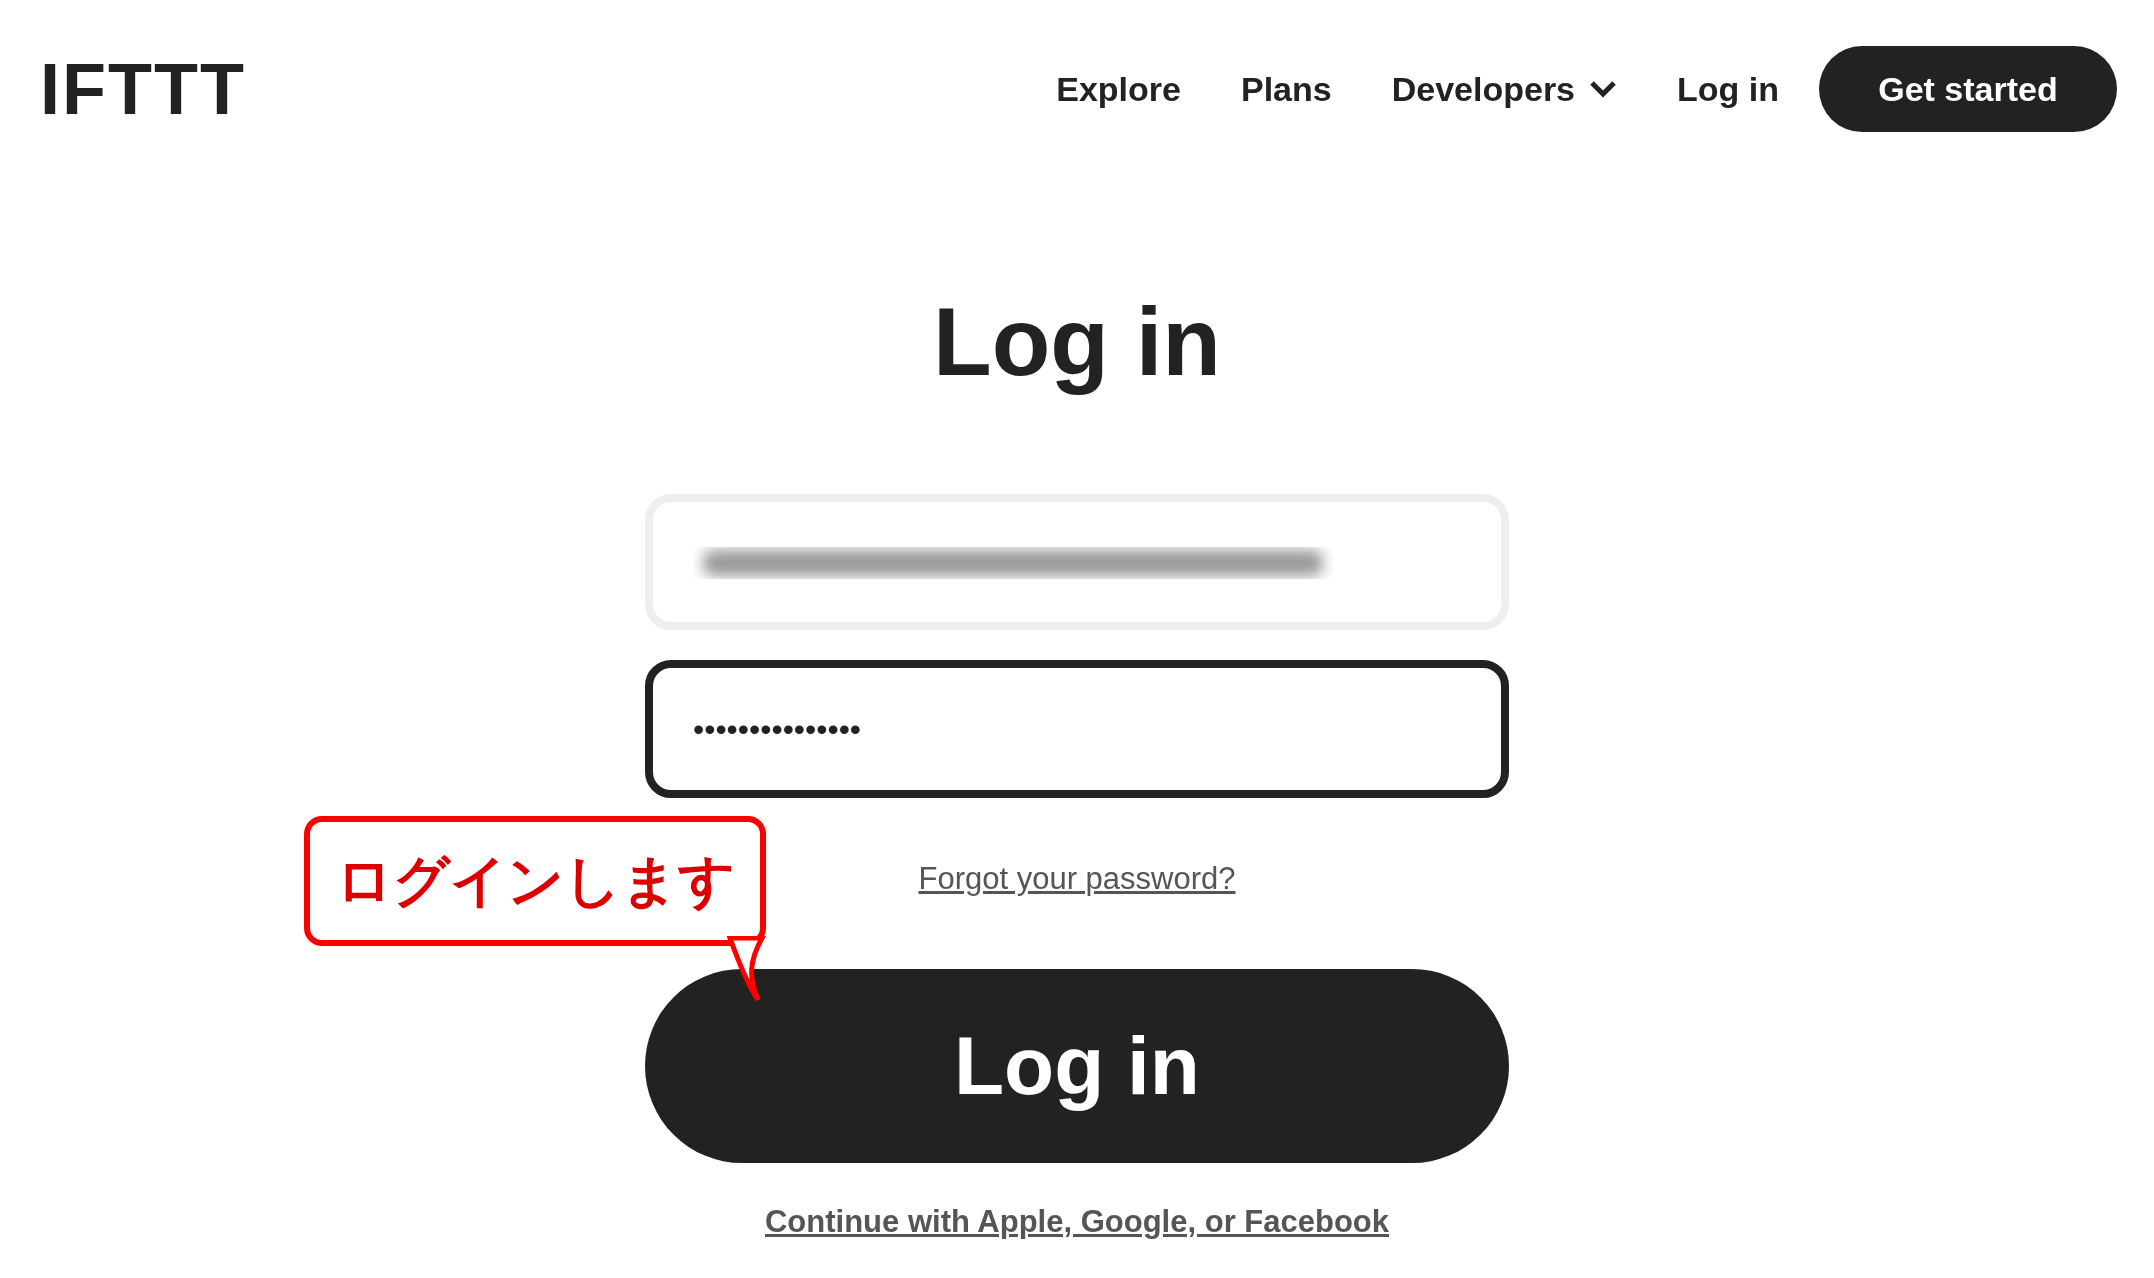  Describe the element at coordinates (1118, 89) in the screenshot. I see `nav-link: Explore` at that location.